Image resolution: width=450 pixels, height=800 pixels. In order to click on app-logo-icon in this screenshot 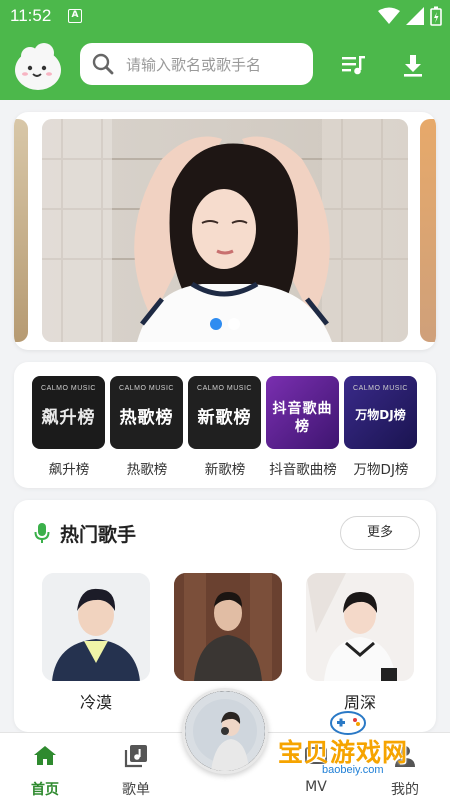, I will do `click(38, 66)`.